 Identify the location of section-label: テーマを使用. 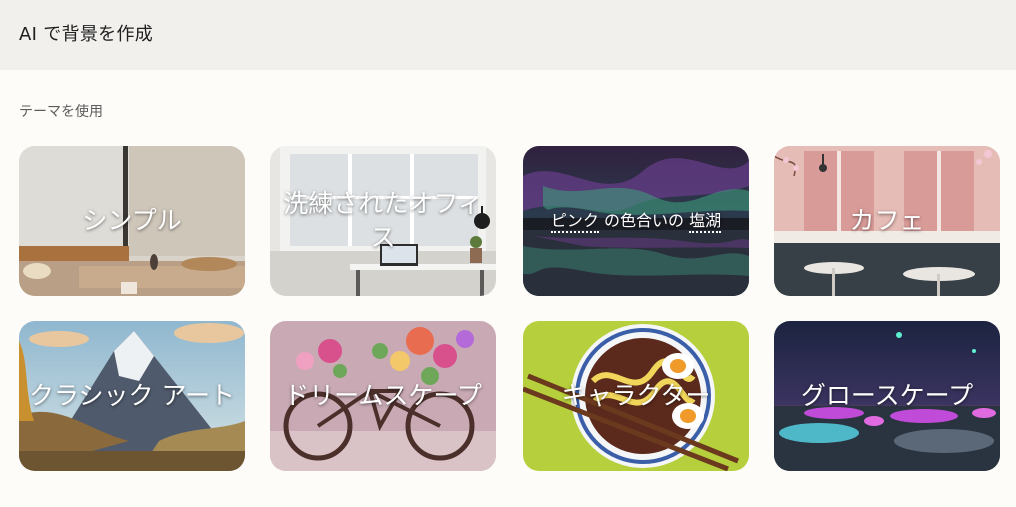
(61, 112).